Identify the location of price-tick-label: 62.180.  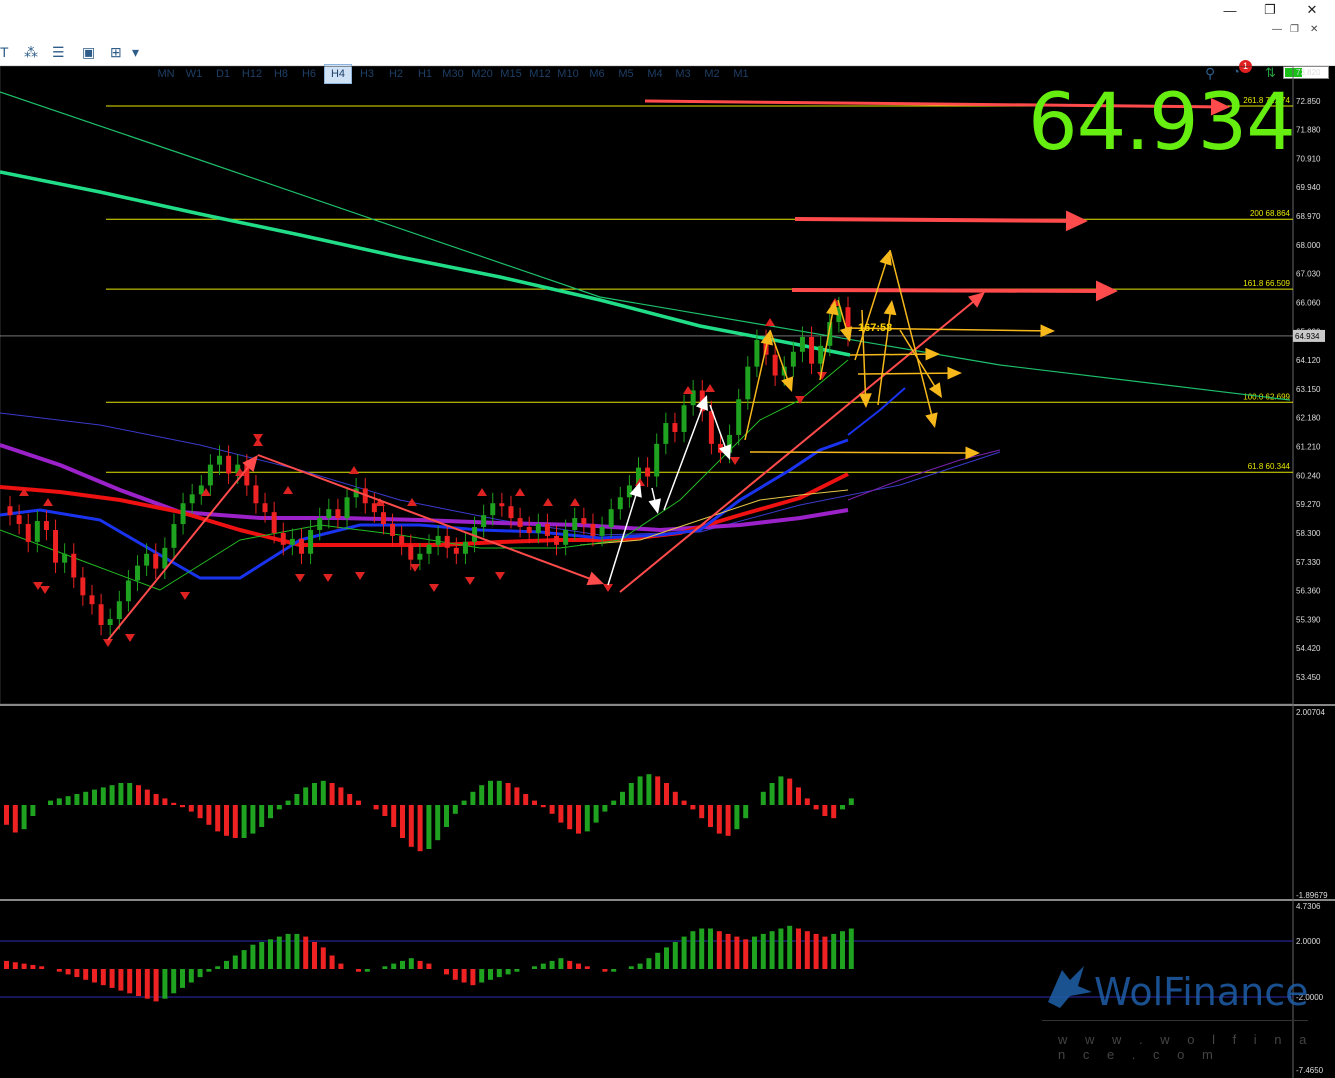
(1308, 418).